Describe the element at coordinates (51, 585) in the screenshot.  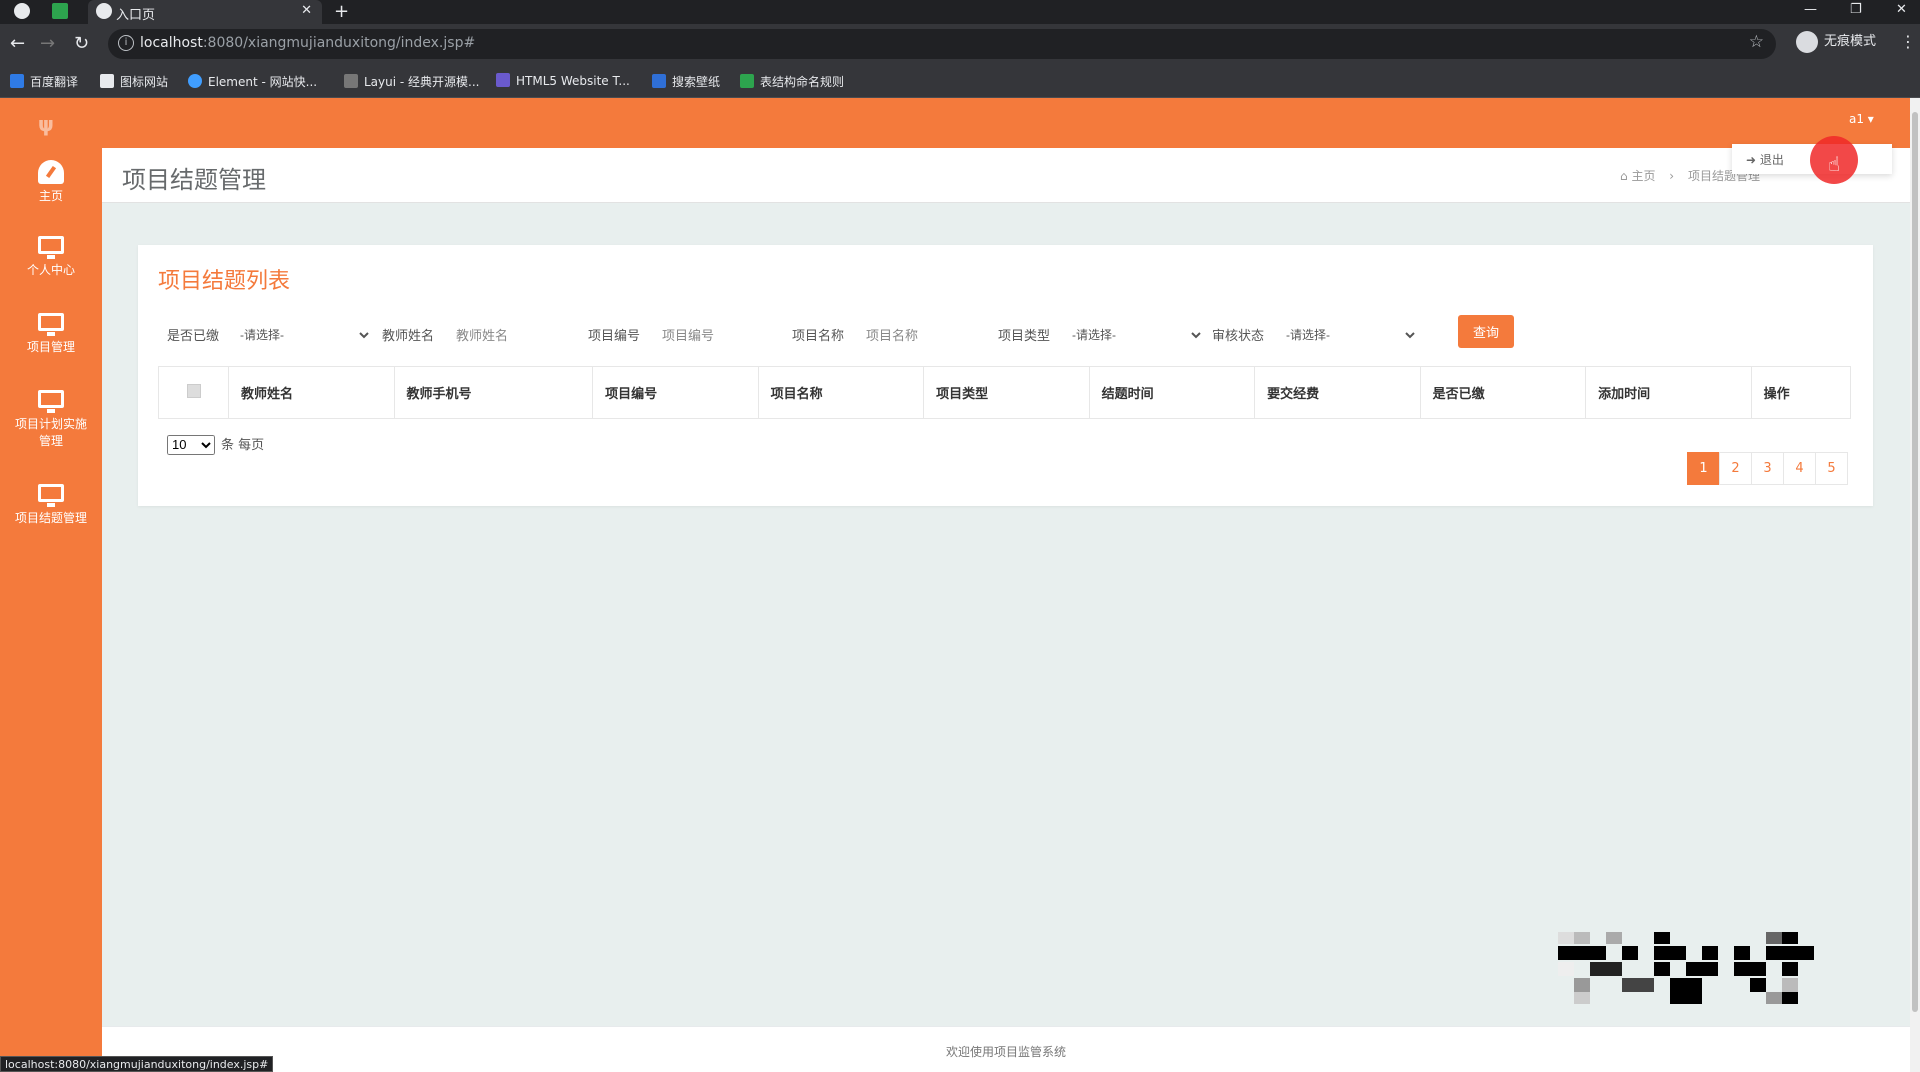
I see `sidebar: ψ 主页 个人中心 项目管理 项目计划实施 管理 项目结题管理` at that location.